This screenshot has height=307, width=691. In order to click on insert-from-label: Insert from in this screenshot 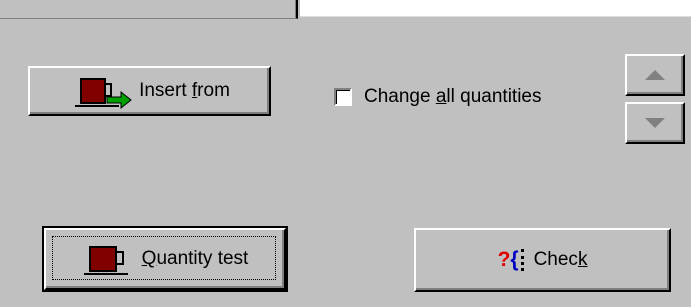, I will do `click(184, 90)`.